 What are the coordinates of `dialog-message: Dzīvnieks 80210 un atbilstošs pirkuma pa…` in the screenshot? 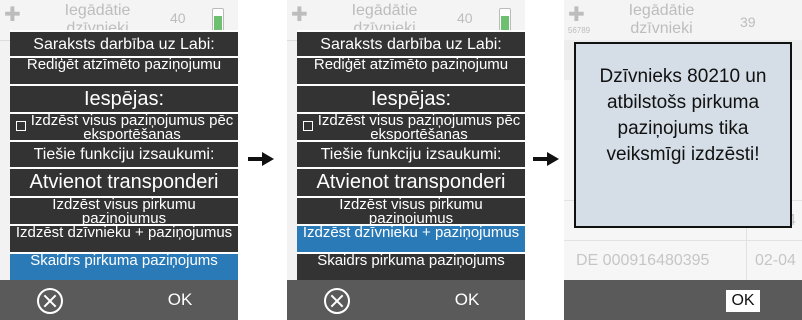 It's located at (683, 115).